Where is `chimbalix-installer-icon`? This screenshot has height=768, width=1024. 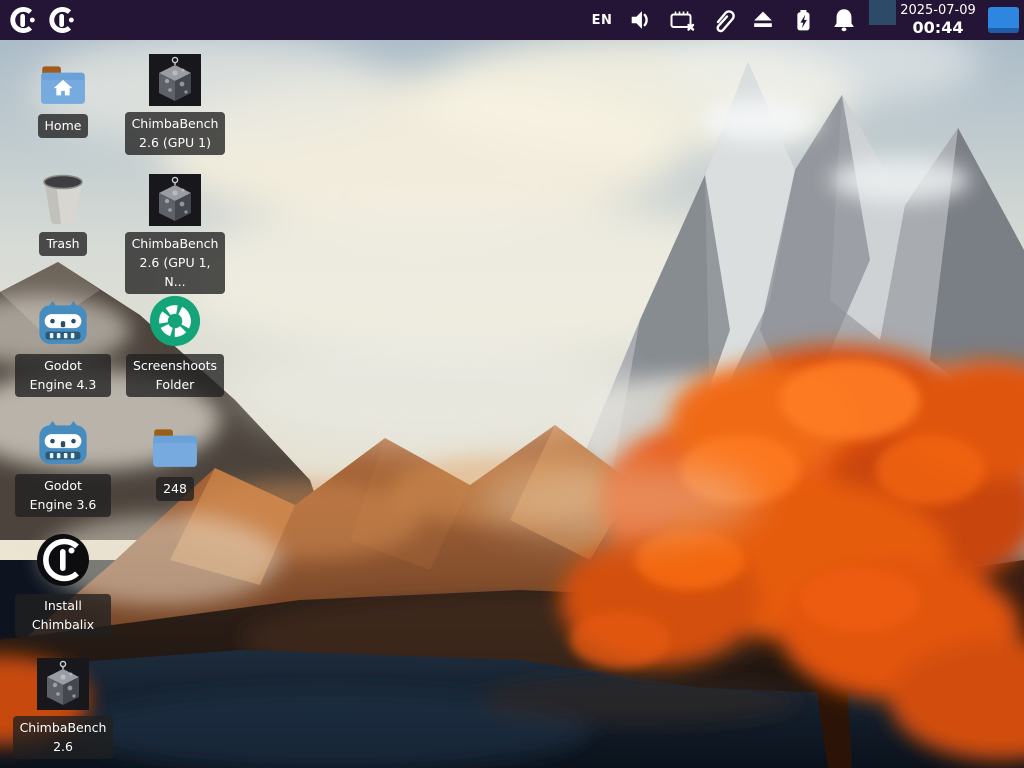
chimbalix-installer-icon is located at coordinates (63, 560).